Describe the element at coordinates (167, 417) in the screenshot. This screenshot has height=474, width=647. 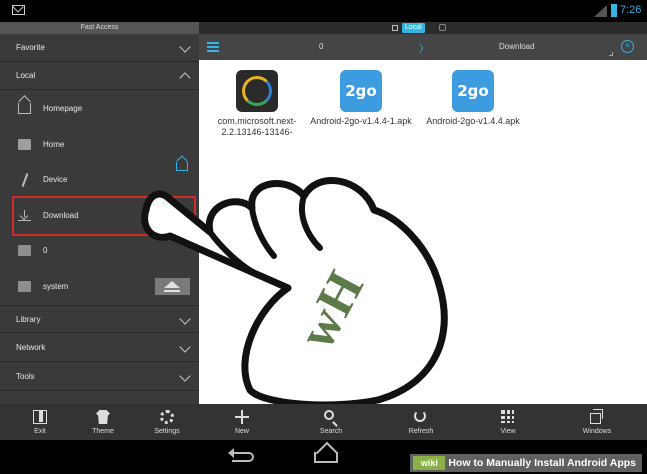
I see `gear-icon` at that location.